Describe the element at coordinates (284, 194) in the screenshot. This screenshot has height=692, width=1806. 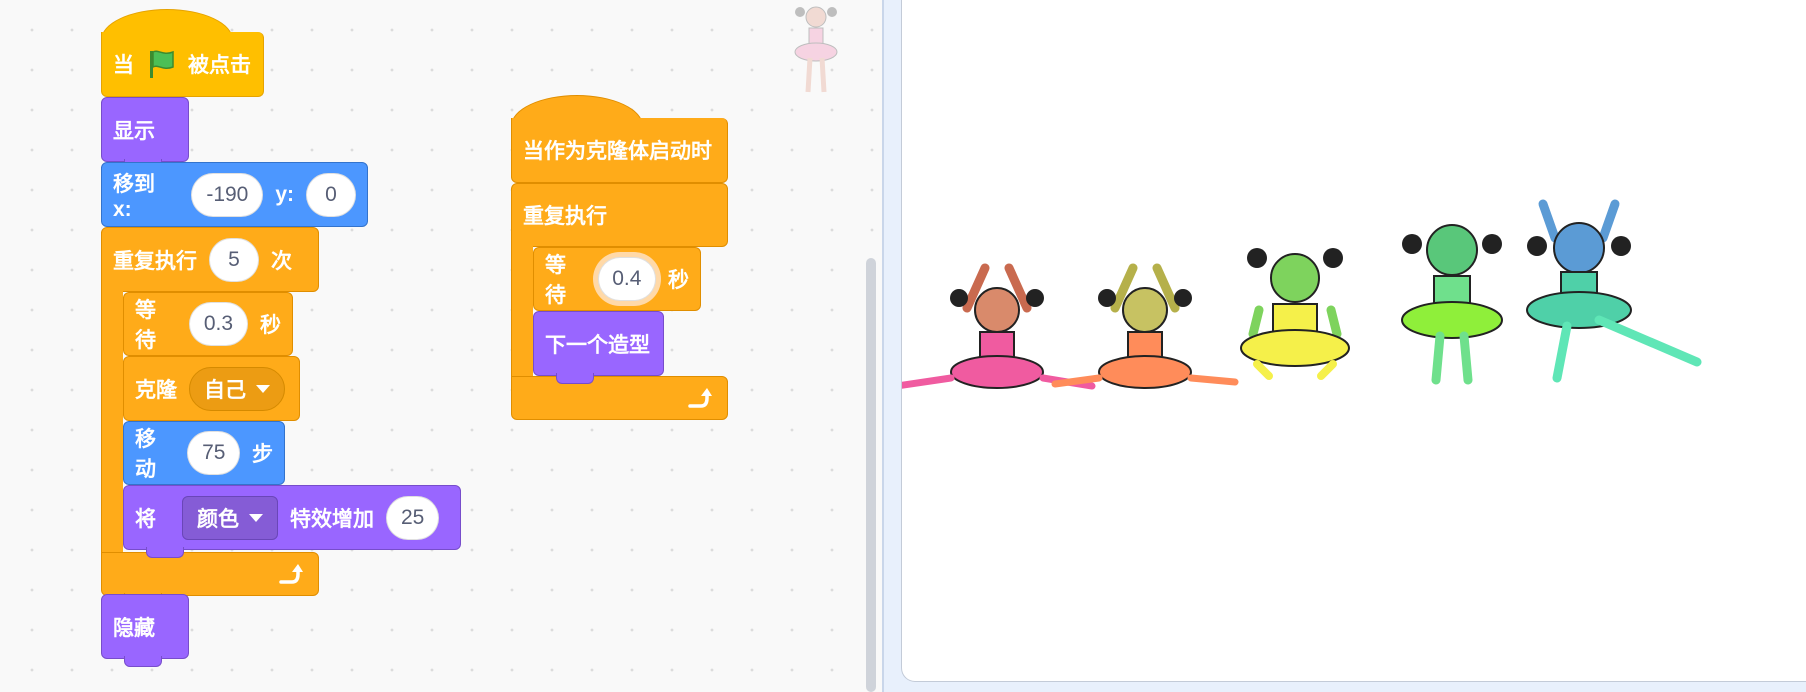
I see `goto-y-label: y:` at that location.